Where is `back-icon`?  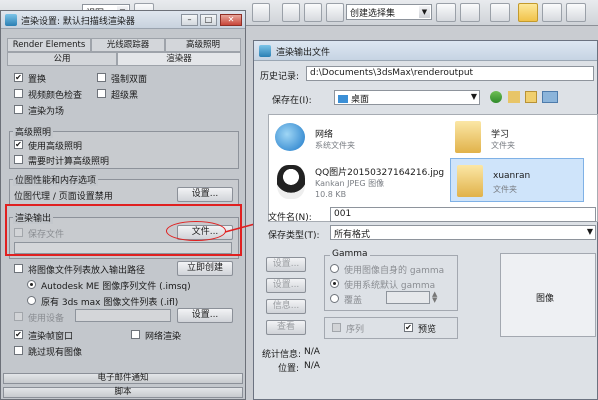
back-icon is located at coordinates (496, 97).